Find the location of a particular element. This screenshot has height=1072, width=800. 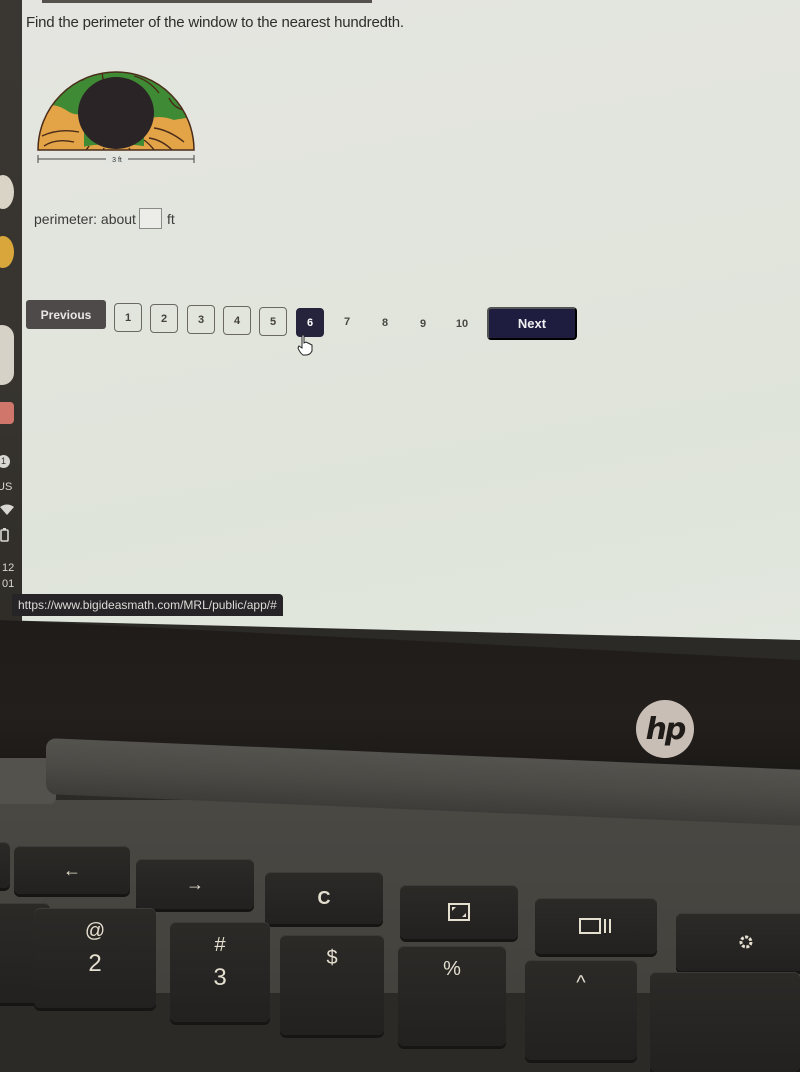

back-arrow-icon: ← is located at coordinates (72, 869).